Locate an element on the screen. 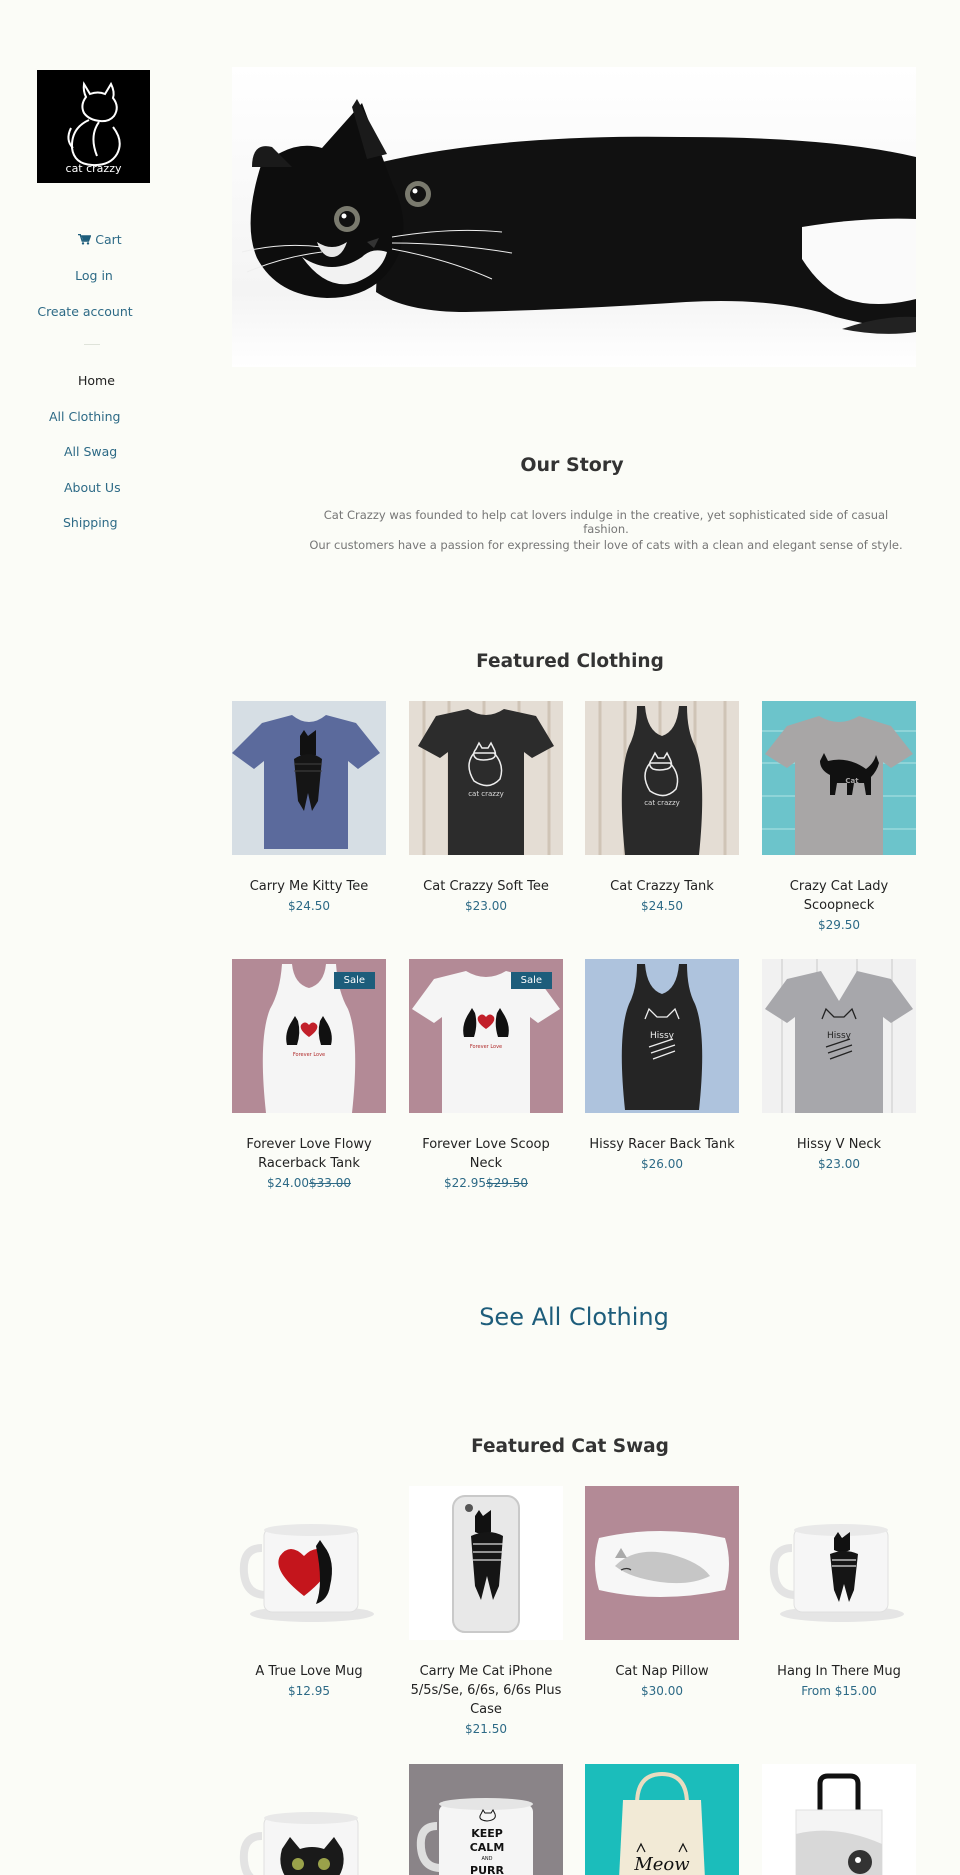 Image resolution: width=960 pixels, height=1875 pixels. sidebar-divider is located at coordinates (92, 344).